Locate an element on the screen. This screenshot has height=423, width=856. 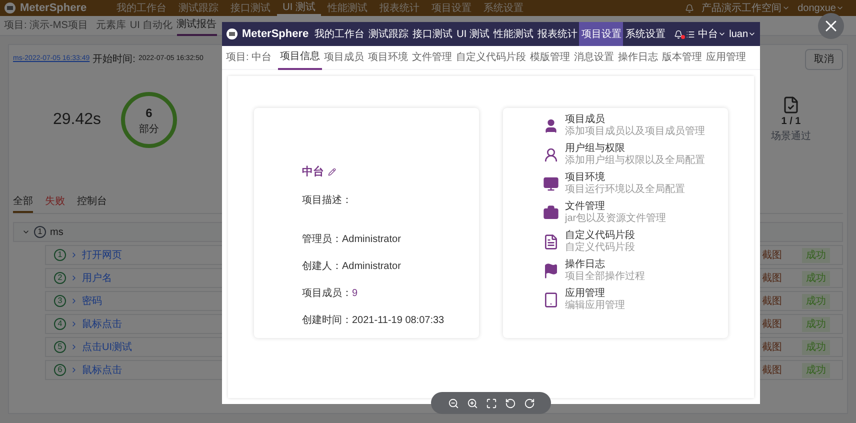
field-value: 9 is located at coordinates (355, 293).